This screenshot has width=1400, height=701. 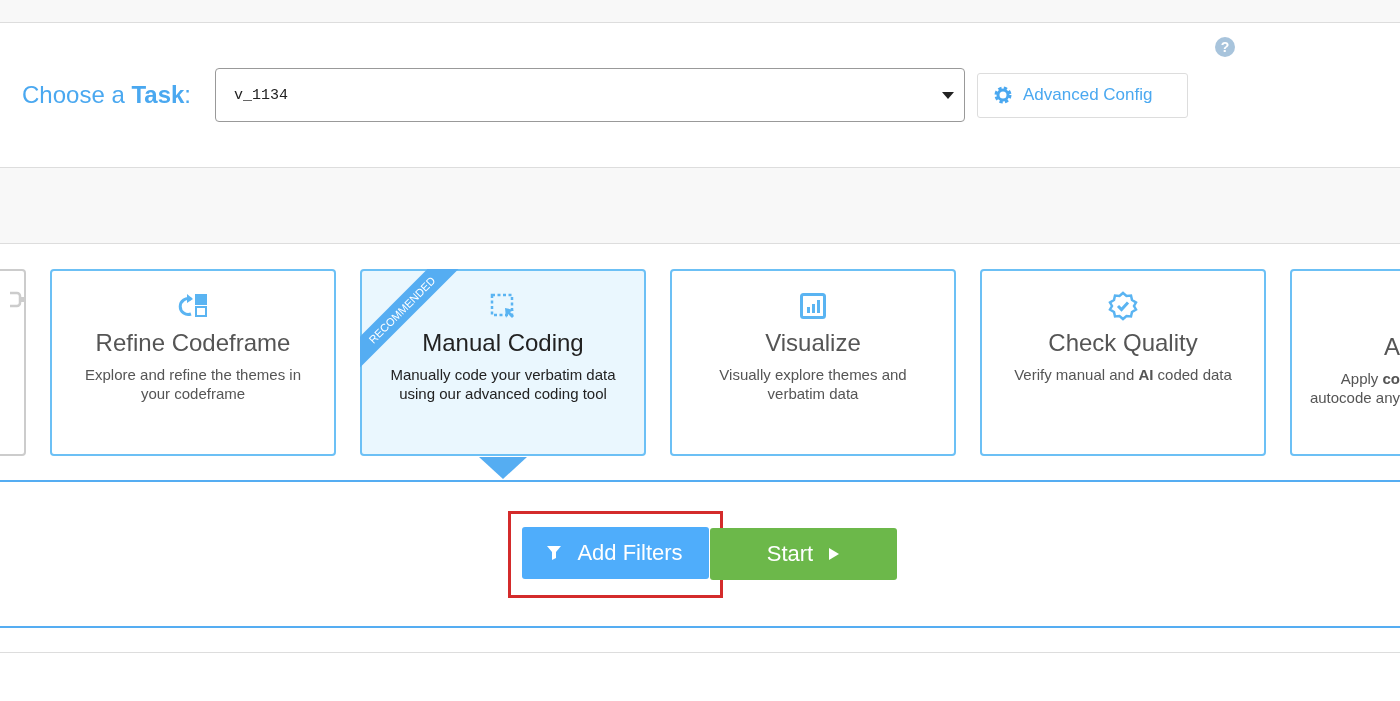 What do you see at coordinates (813, 362) in the screenshot?
I see `task-card: Visualize Visually explore themes and verbatim data` at bounding box center [813, 362].